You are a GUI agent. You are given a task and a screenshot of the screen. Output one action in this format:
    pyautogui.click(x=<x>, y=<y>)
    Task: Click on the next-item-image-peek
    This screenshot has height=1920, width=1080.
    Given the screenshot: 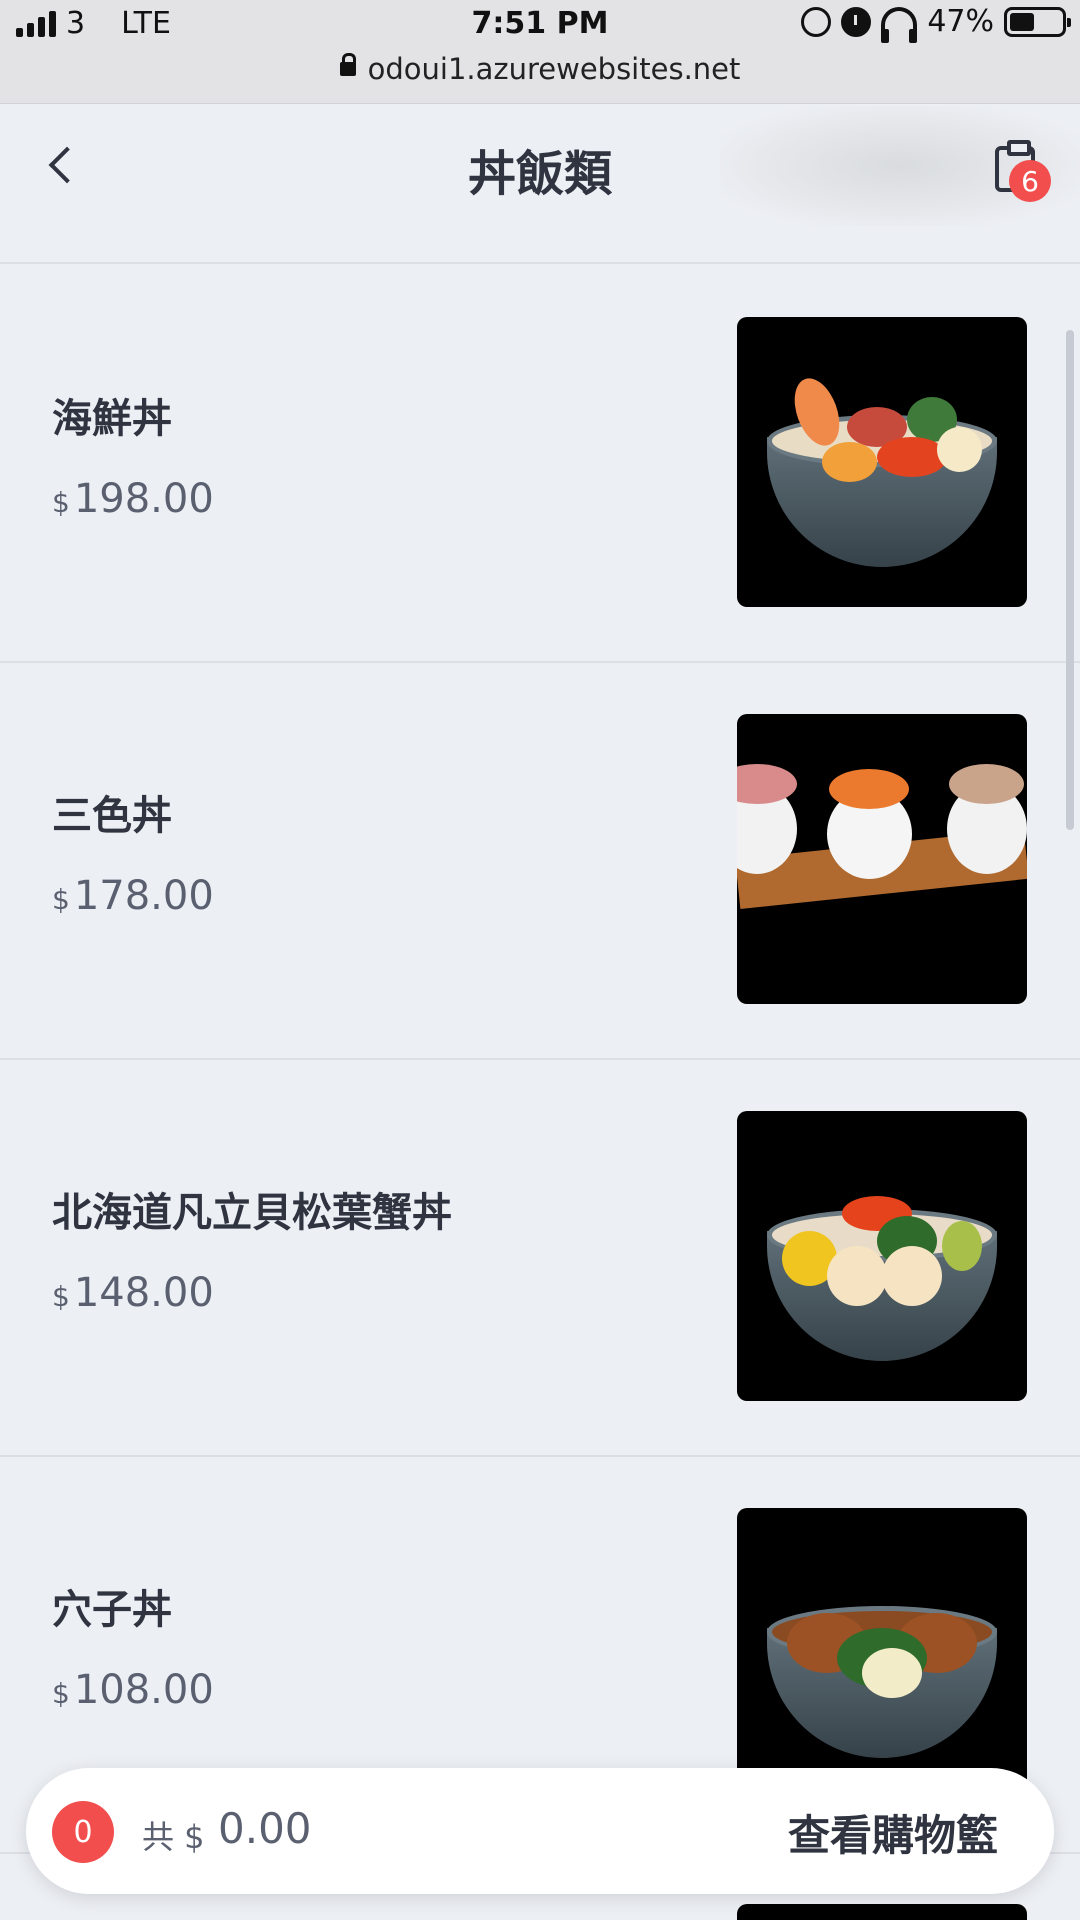 What is the action you would take?
    pyautogui.click(x=882, y=1912)
    